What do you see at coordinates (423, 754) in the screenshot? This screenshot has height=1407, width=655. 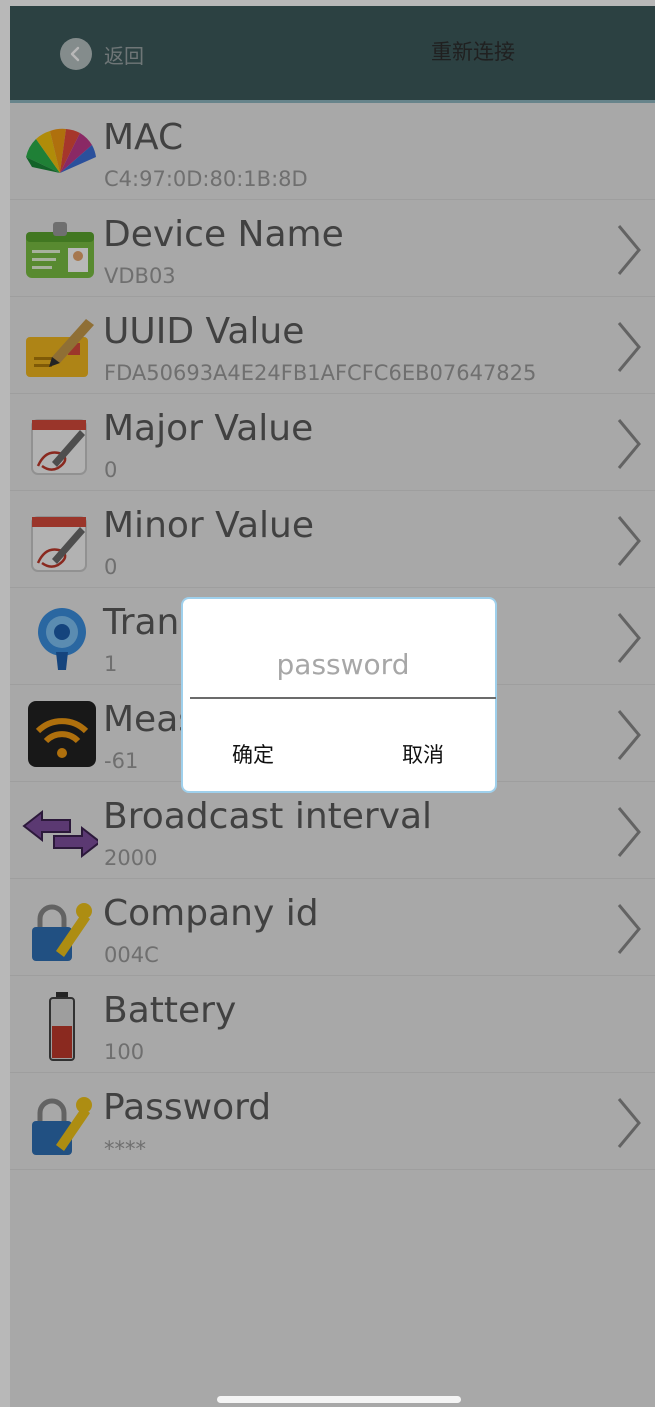 I see `cancel-button: 取消` at bounding box center [423, 754].